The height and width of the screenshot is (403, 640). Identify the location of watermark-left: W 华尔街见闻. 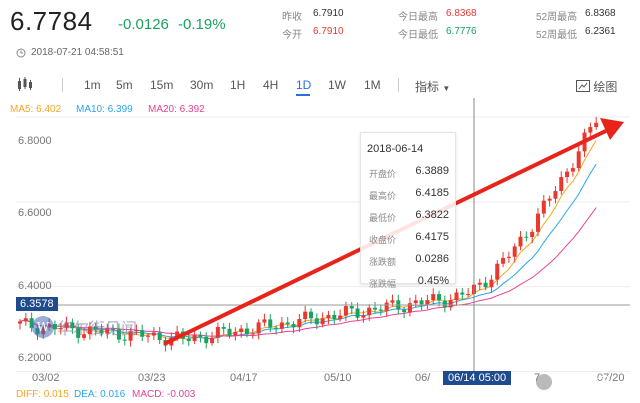
(84, 327).